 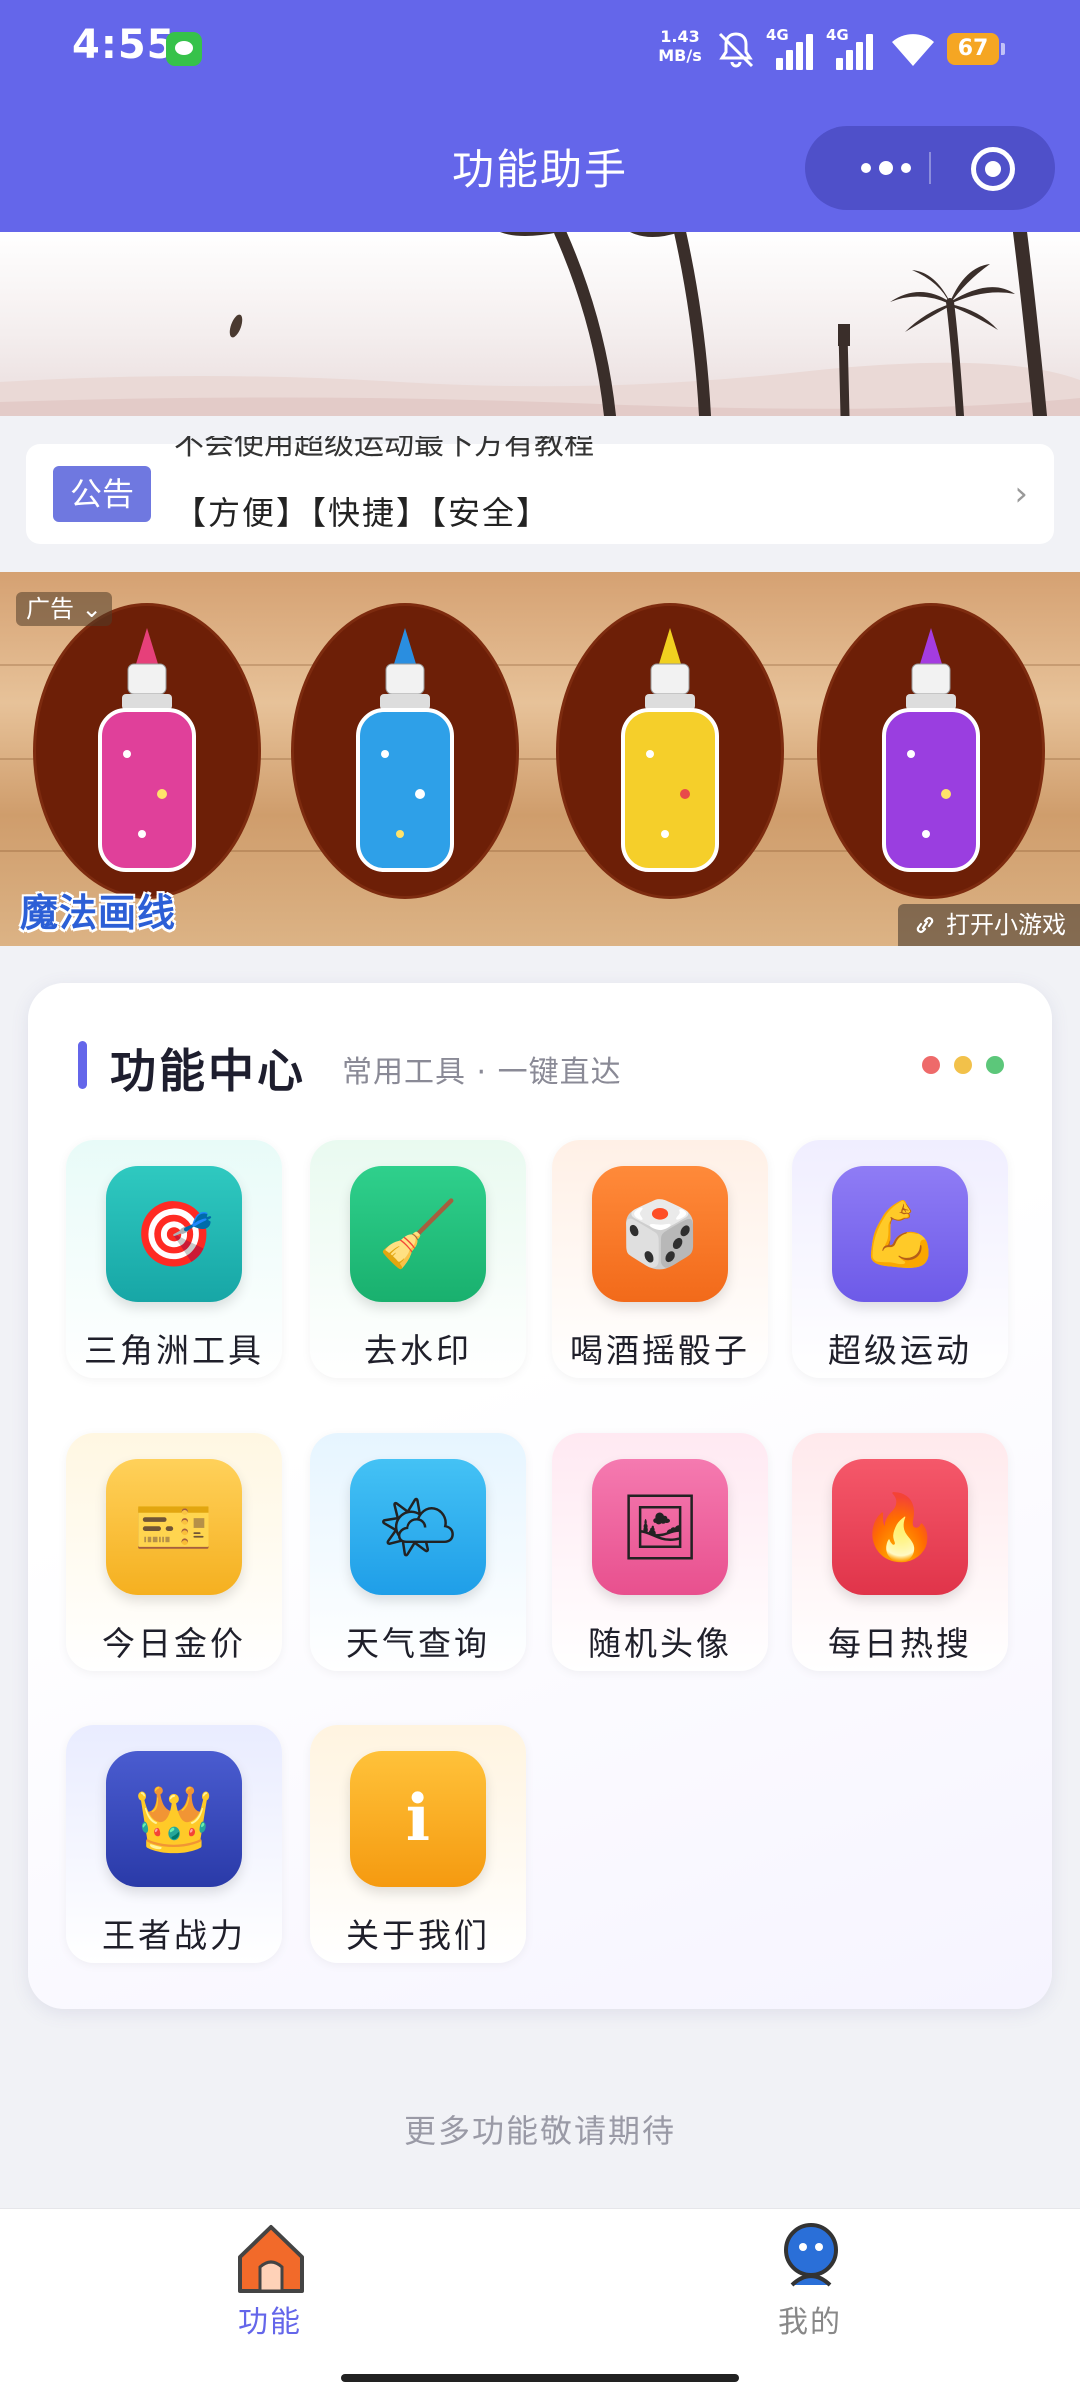 What do you see at coordinates (539, 2131) in the screenshot?
I see `more-features-text: 更多功能敬请期待` at bounding box center [539, 2131].